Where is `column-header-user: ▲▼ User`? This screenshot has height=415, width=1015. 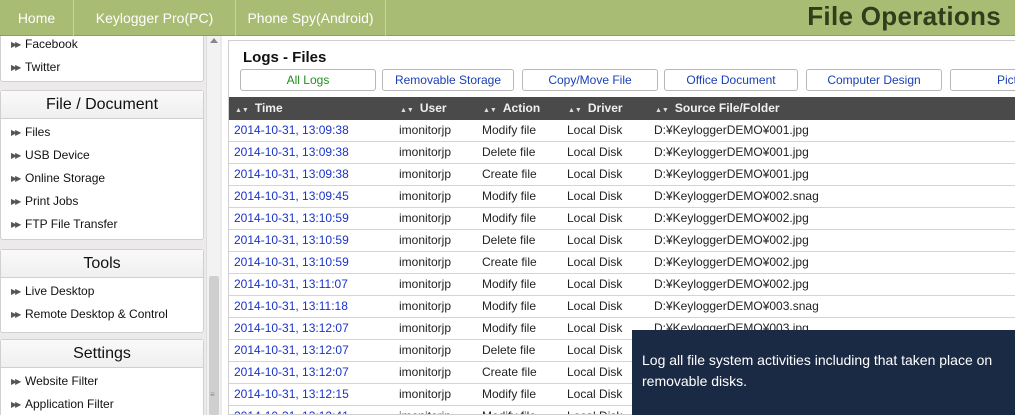 column-header-user: ▲▼ User is located at coordinates (423, 108).